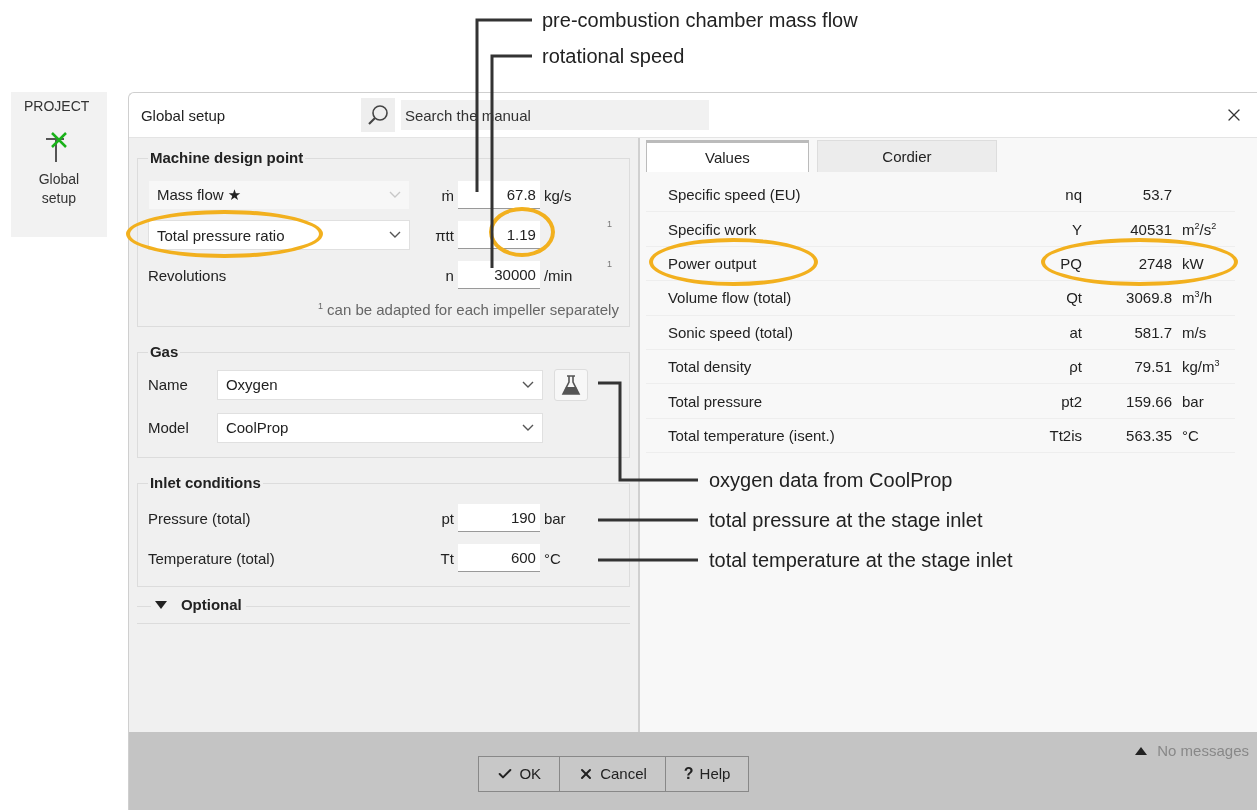  Describe the element at coordinates (199, 518) in the screenshot. I see `field-label: Pressure (total)` at that location.